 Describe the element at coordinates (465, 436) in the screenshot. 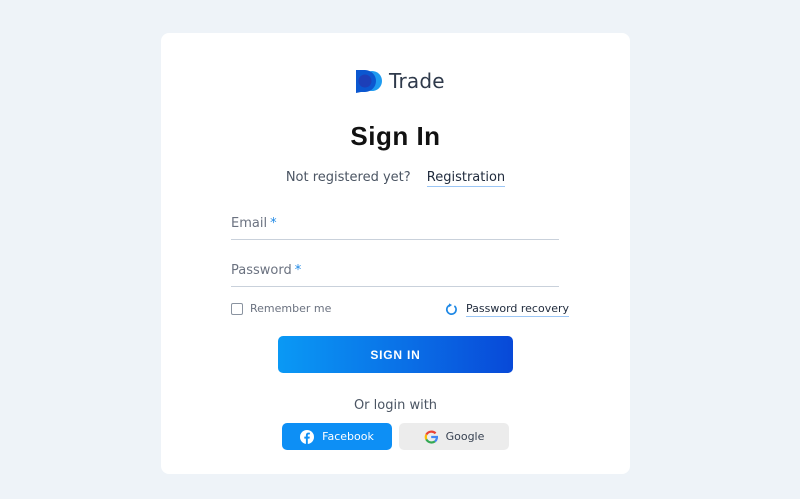

I see `google-label: Google` at that location.